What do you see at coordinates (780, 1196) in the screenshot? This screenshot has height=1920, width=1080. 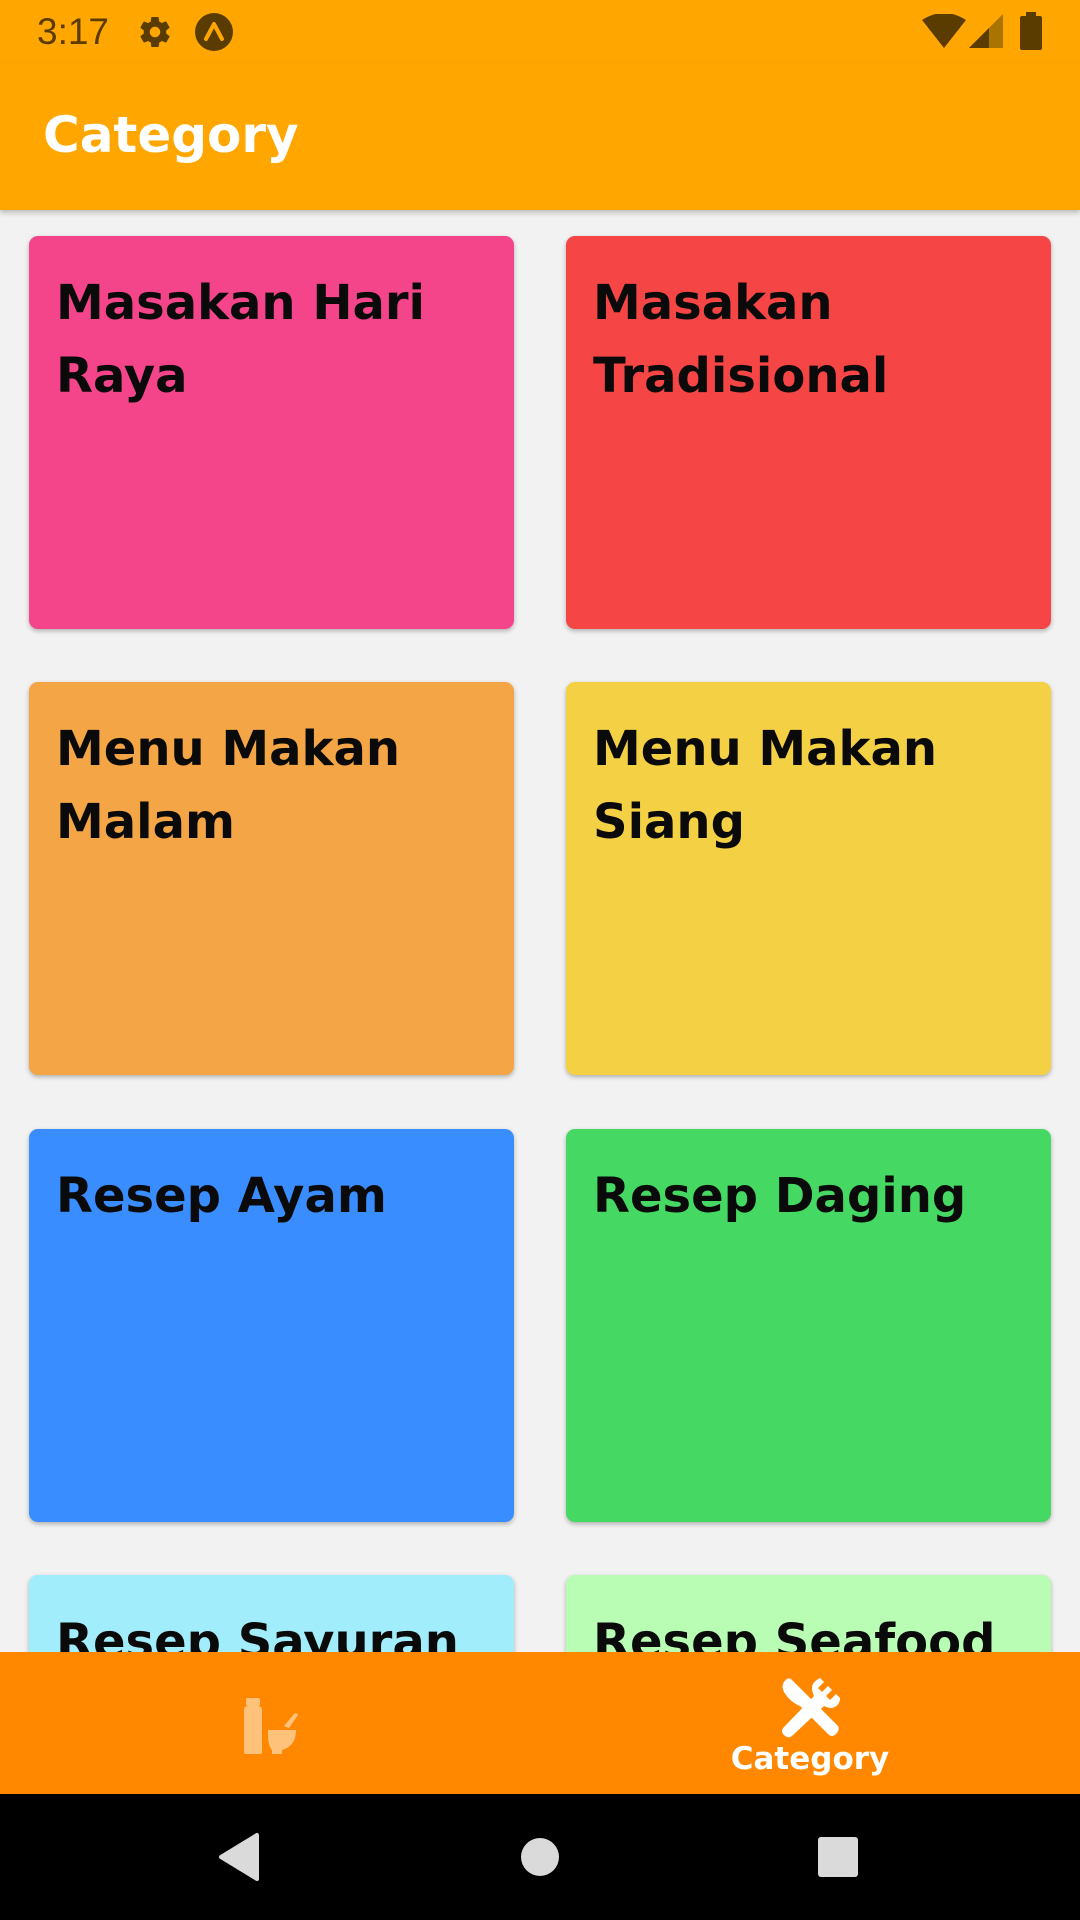 I see `category-card-label: Resep Daging` at bounding box center [780, 1196].